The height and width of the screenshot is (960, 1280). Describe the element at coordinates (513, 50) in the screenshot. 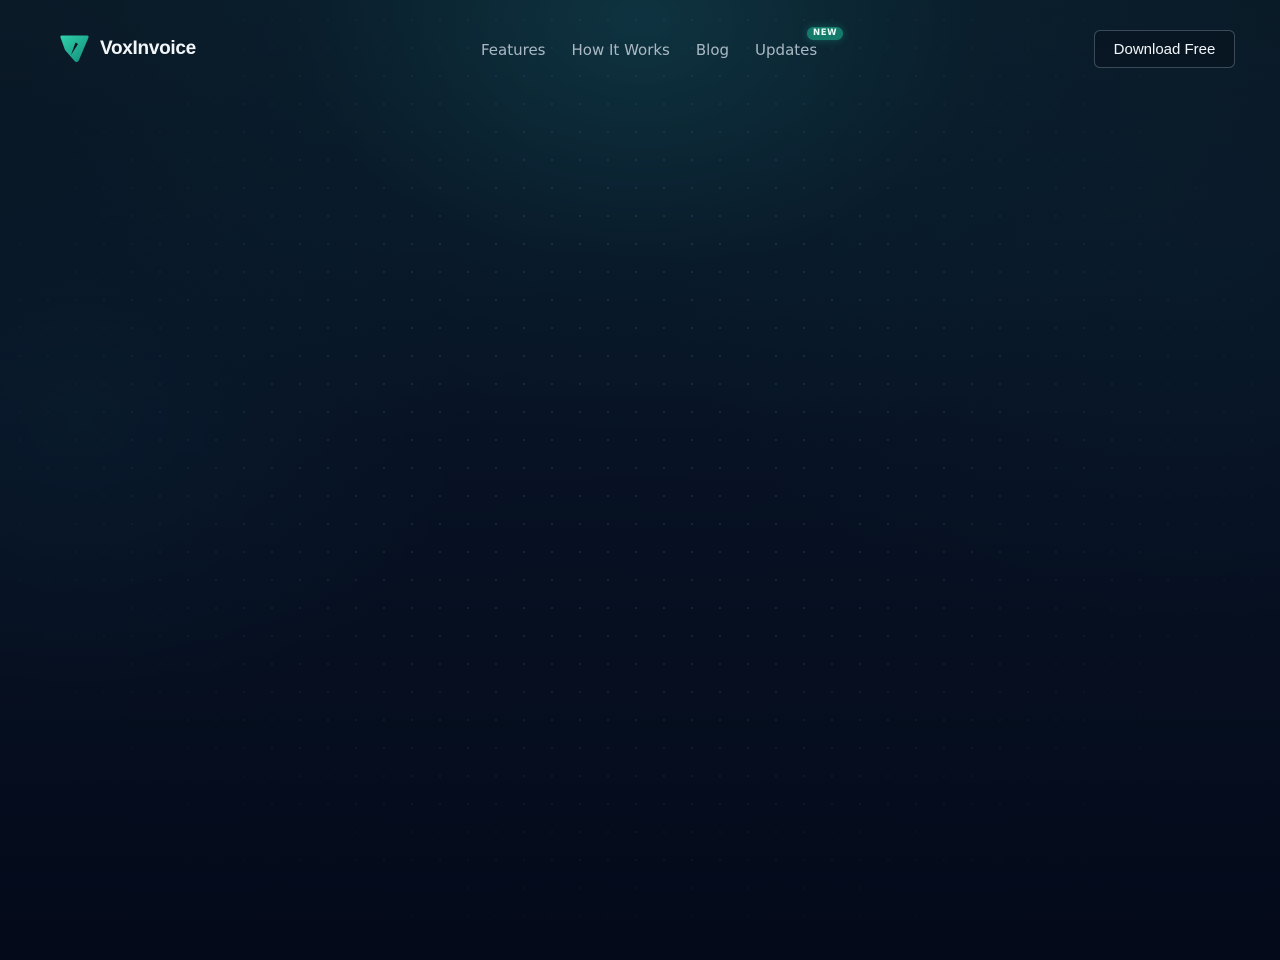

I see `nav-link-features: Features` at that location.